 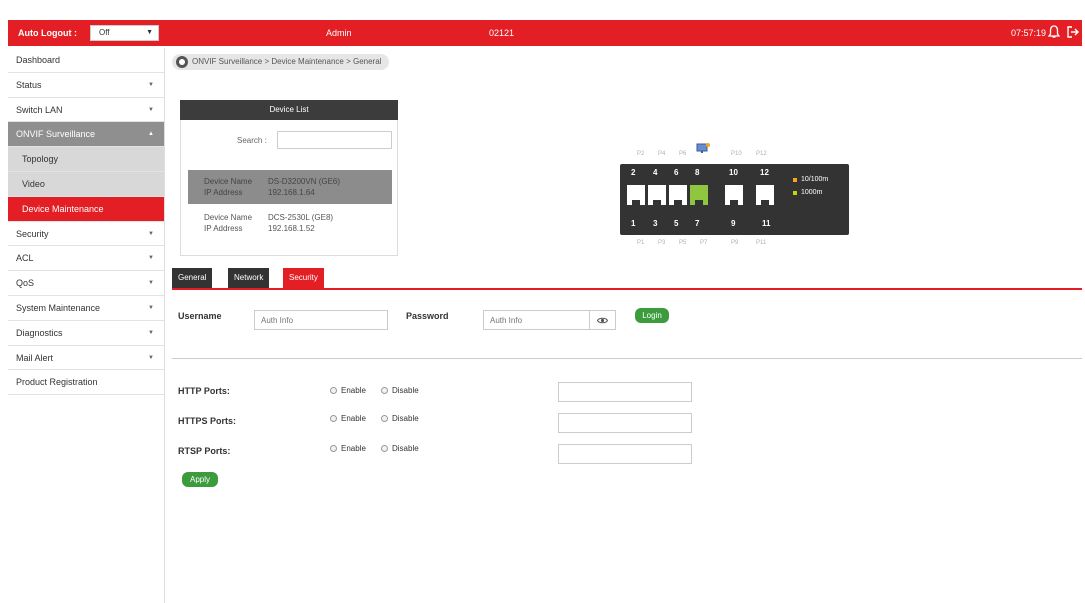 I want to click on port-number: 7, so click(x=697, y=223).